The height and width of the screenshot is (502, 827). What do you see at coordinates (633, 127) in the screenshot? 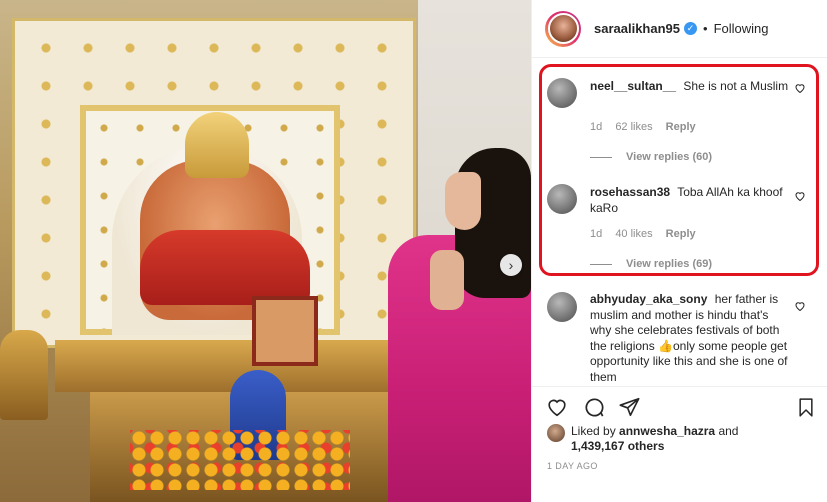
I see `comment-likes: 62 likes` at bounding box center [633, 127].